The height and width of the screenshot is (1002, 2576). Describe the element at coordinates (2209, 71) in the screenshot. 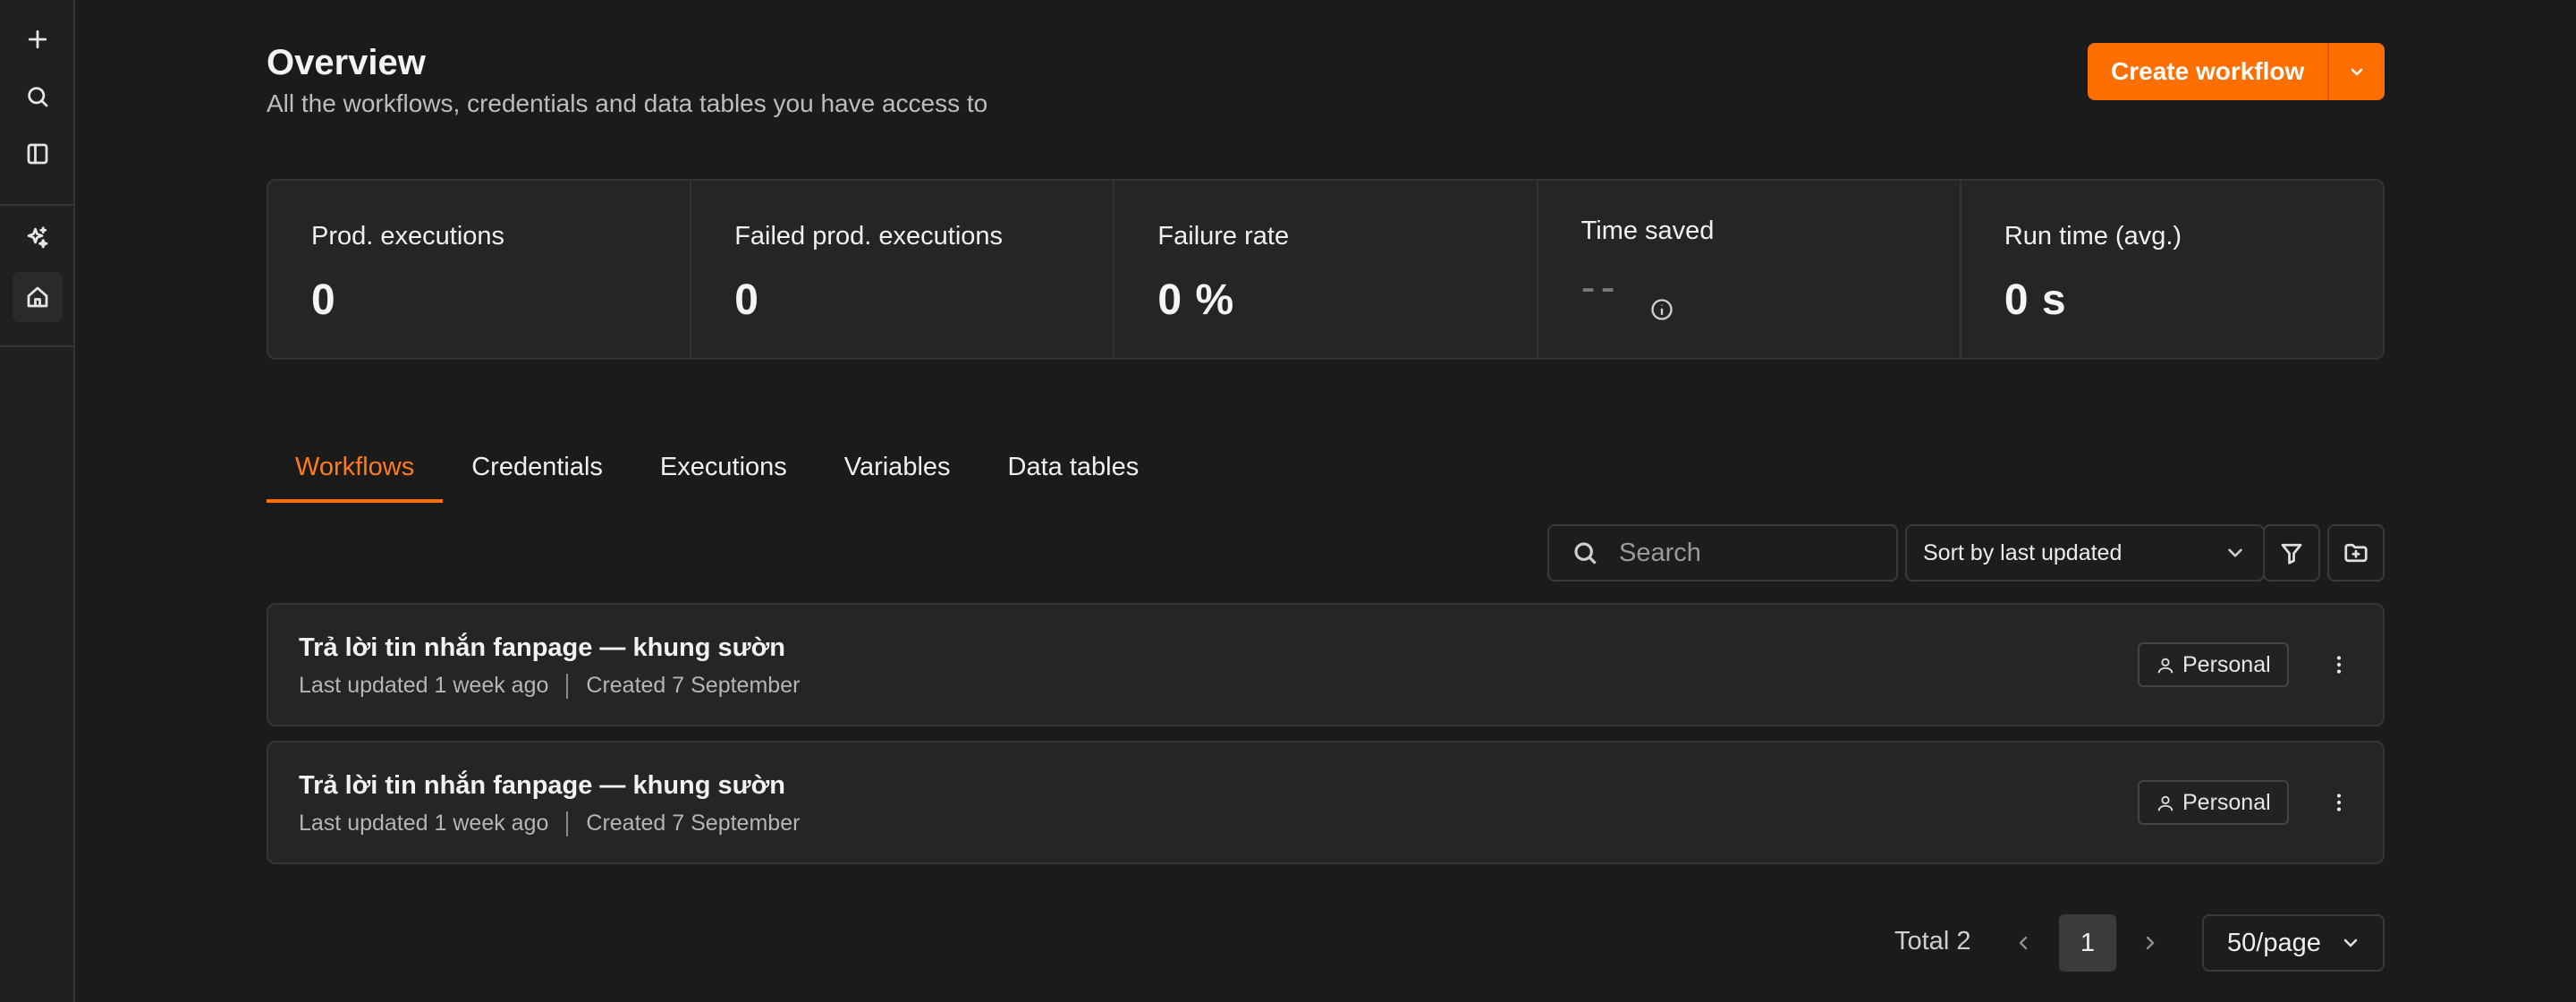

I see `create-workflow-button: Create workflow` at that location.